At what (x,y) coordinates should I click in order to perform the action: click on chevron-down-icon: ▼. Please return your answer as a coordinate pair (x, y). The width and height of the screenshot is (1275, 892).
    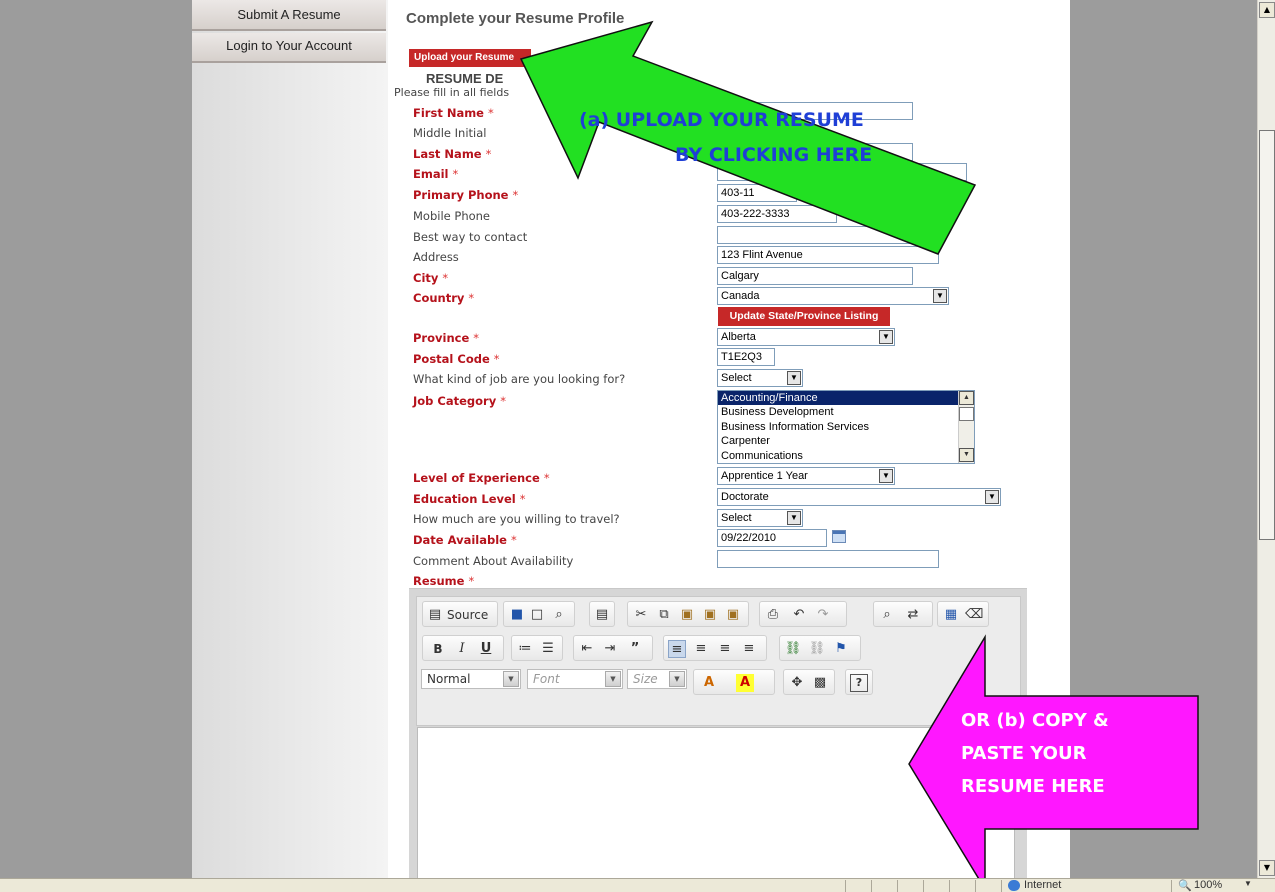
    Looking at the image, I should click on (1248, 883).